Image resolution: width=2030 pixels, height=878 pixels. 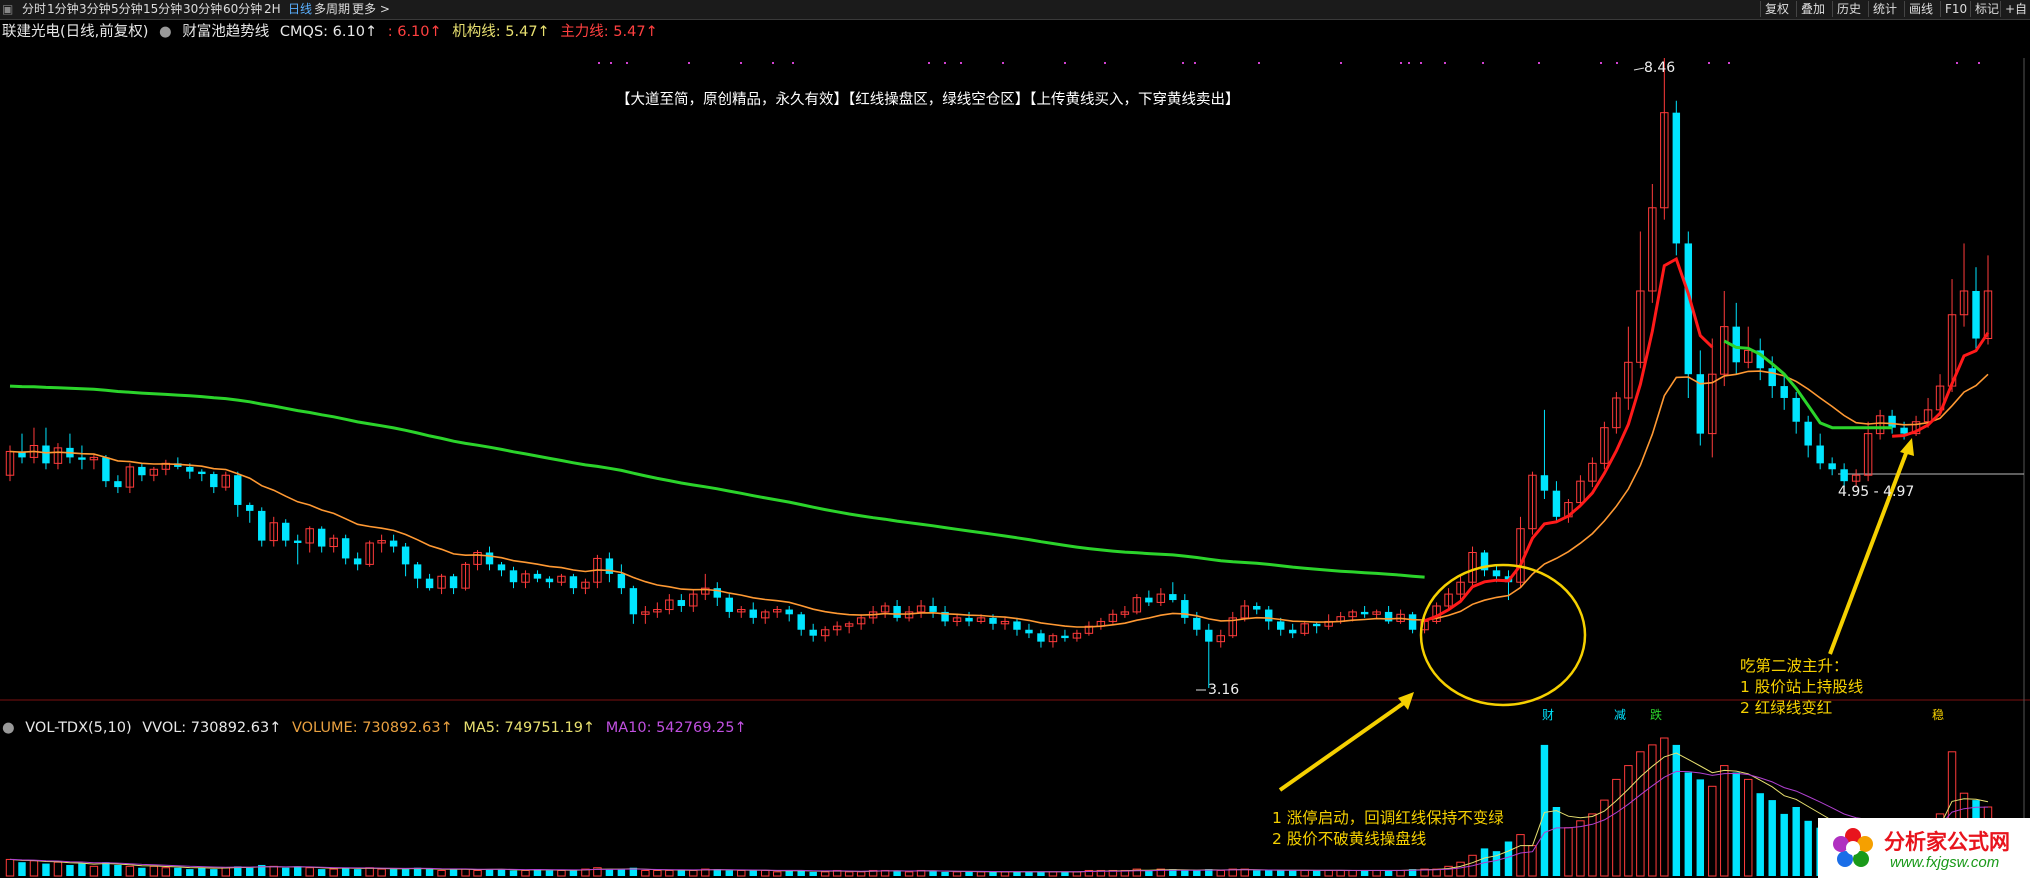 I want to click on event-marker-die: 跌, so click(x=1656, y=714).